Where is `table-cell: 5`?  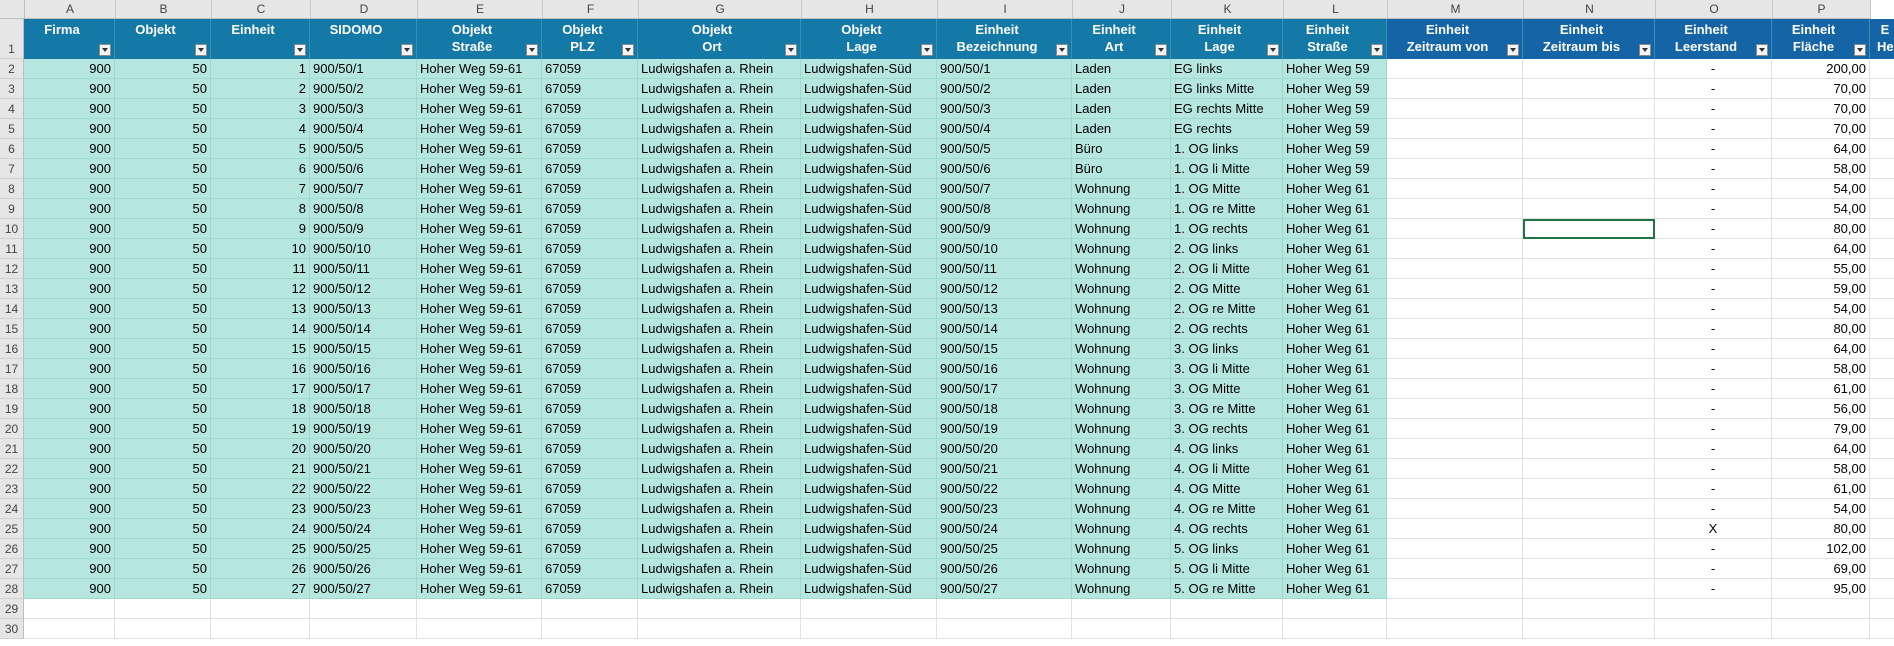 table-cell: 5 is located at coordinates (260, 149).